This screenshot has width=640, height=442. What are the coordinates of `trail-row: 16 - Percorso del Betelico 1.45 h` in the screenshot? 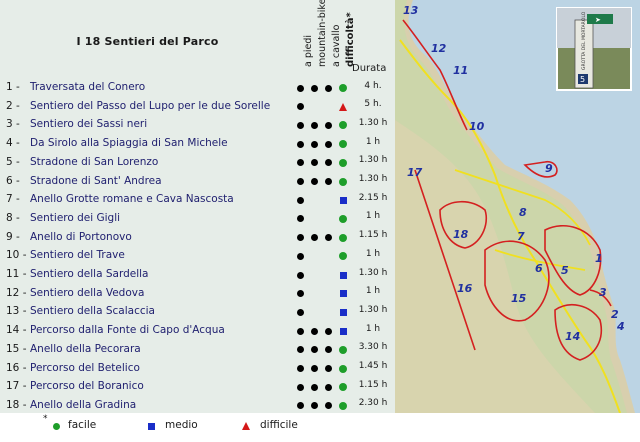 It's located at (197, 369).